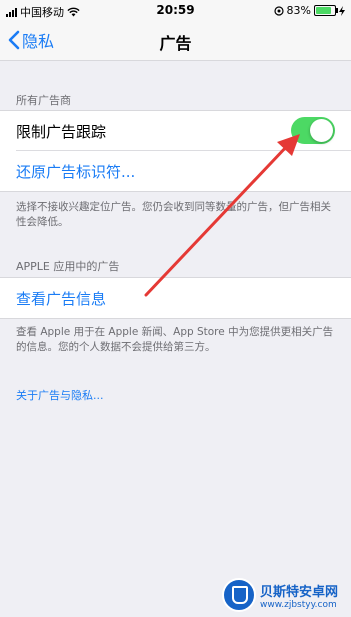 The image size is (351, 617). I want to click on limit-tracking-row: 限制广告跟踪, so click(175, 131).